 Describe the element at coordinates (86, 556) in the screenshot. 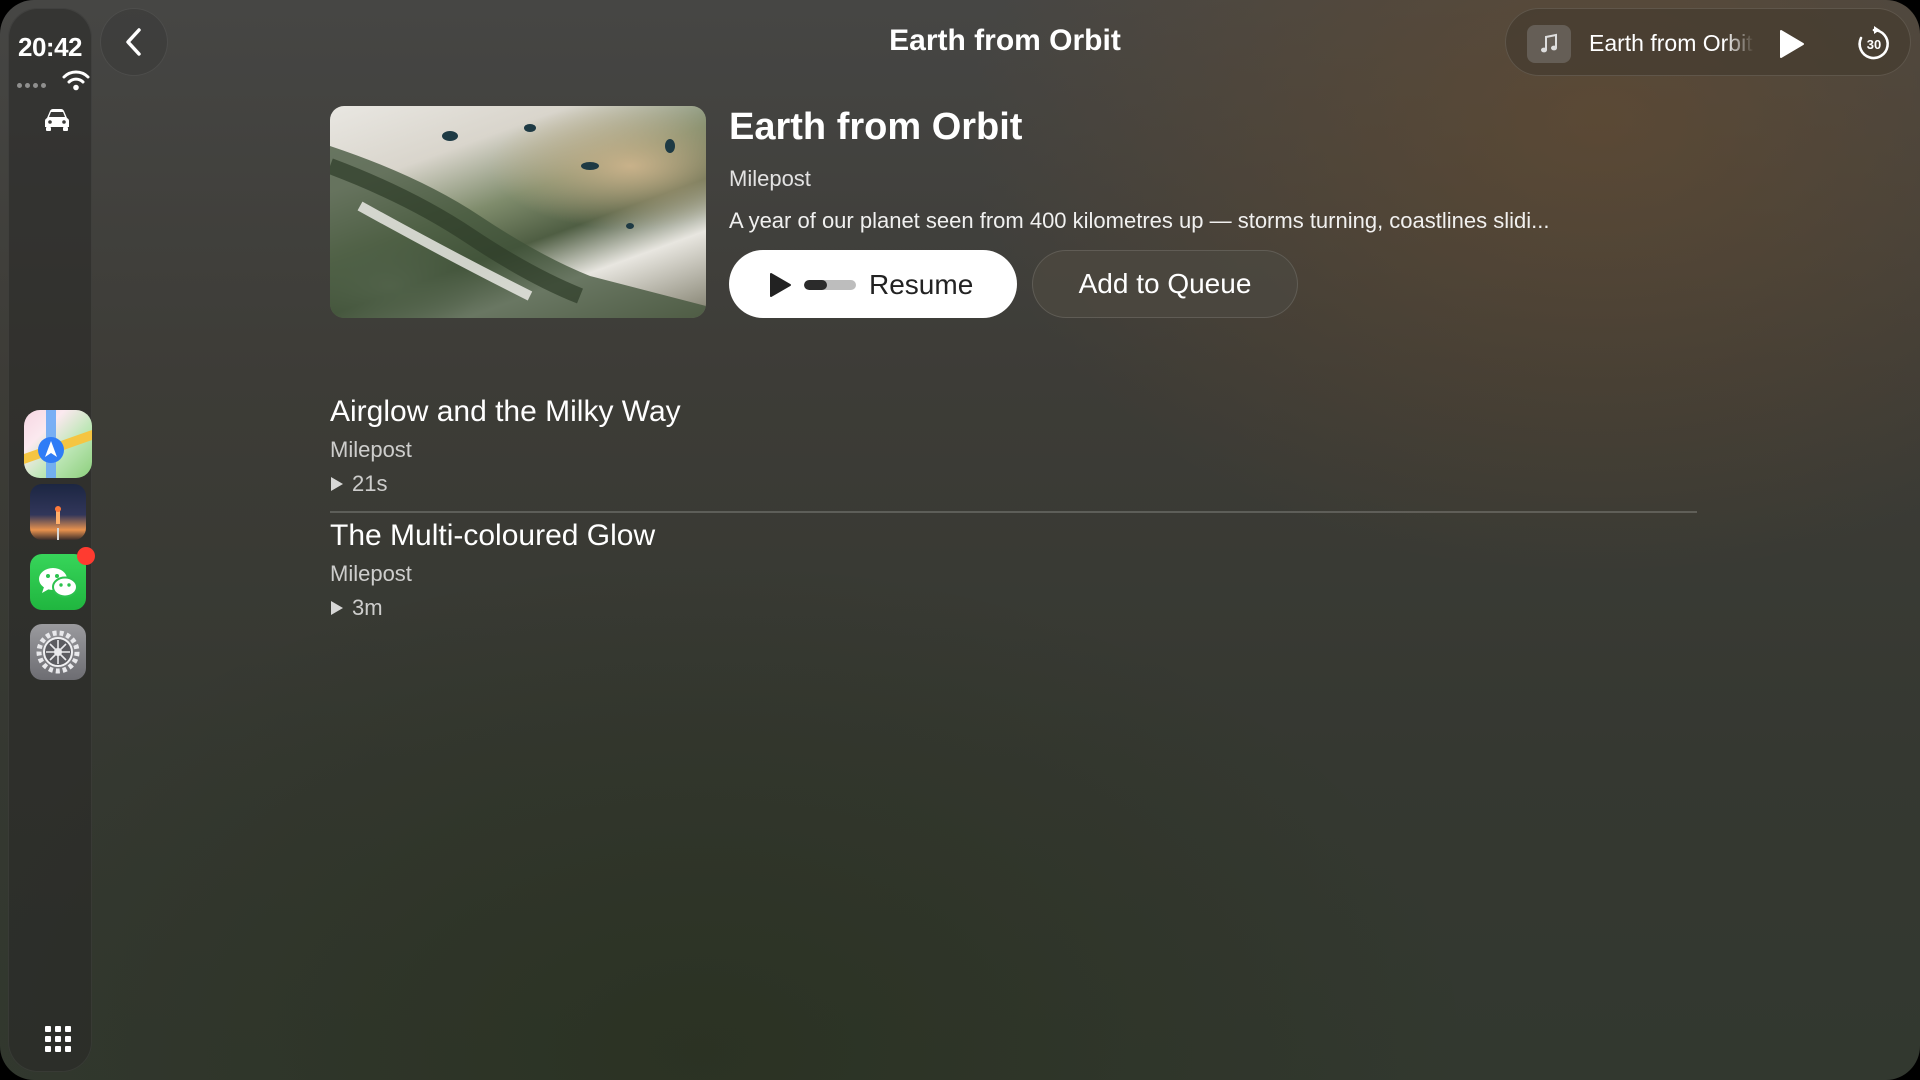

I see `notification-badge` at that location.